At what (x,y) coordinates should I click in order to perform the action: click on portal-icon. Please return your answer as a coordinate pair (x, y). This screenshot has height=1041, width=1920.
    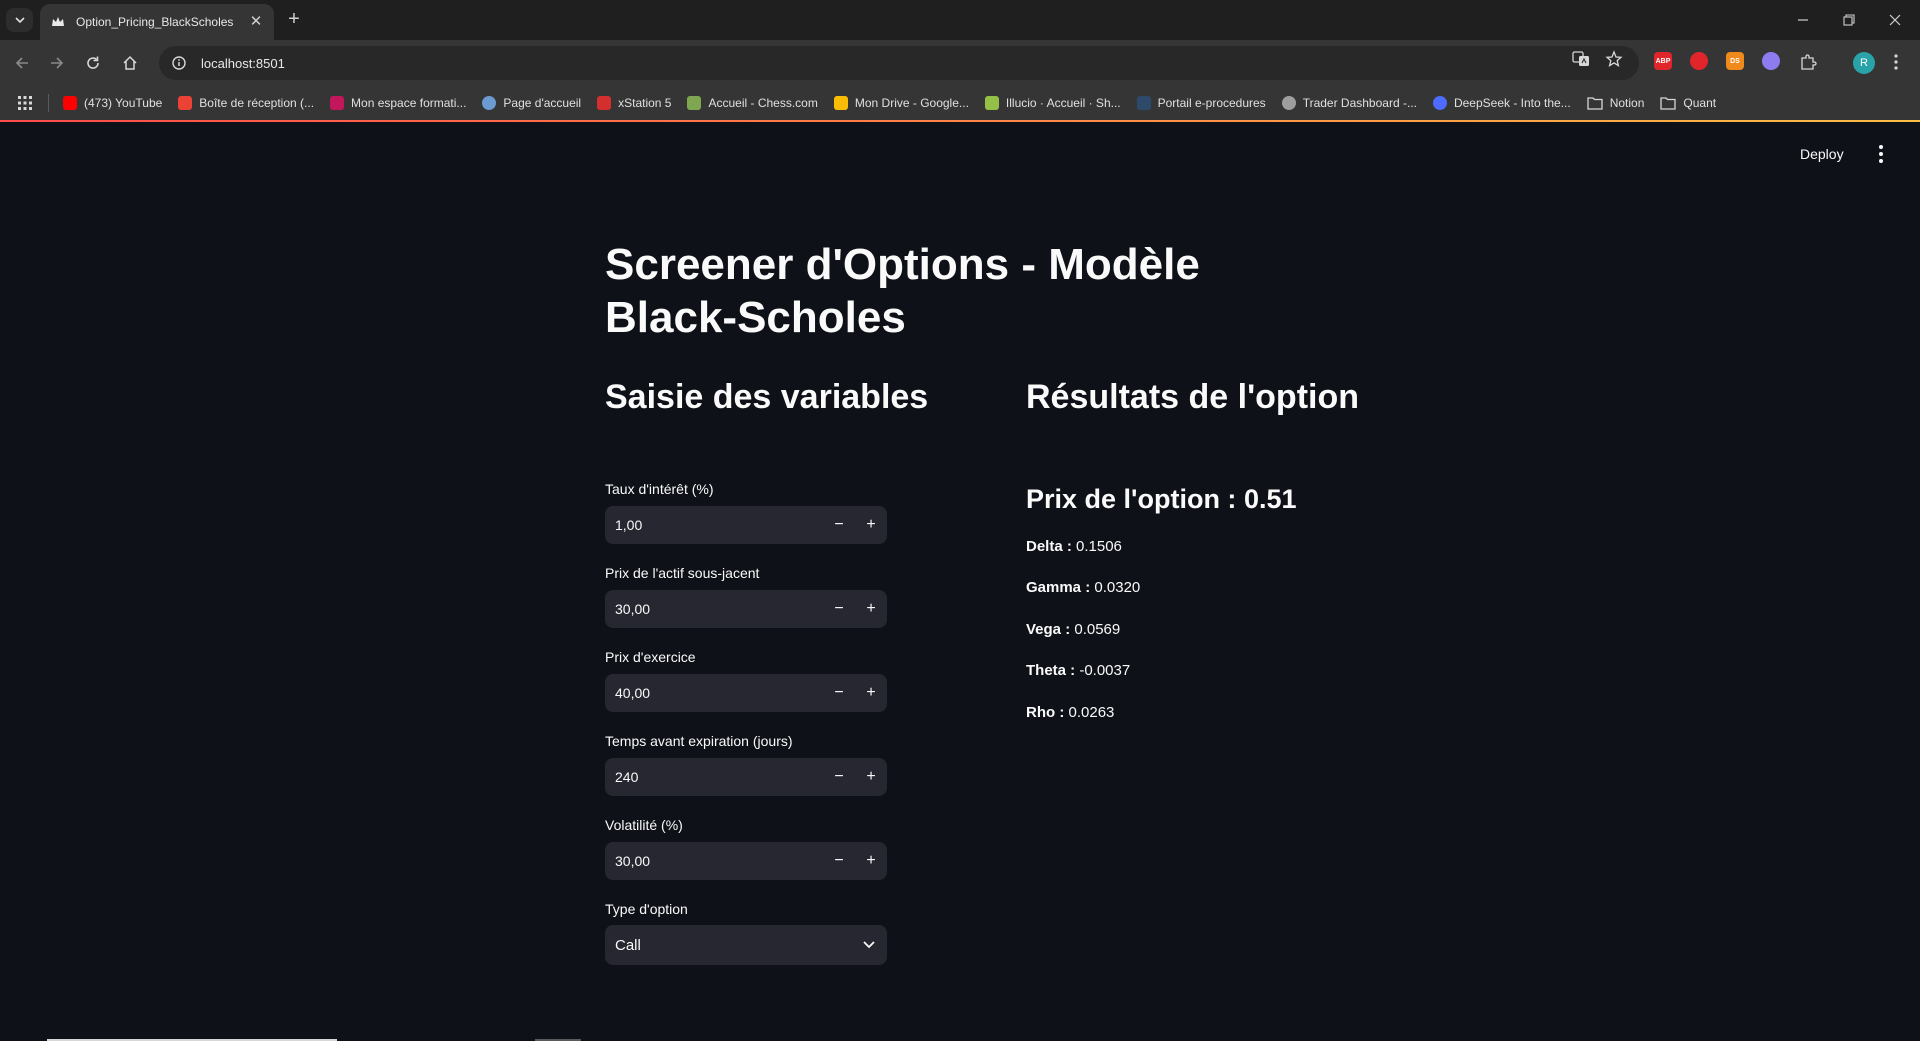
    Looking at the image, I should click on (1143, 103).